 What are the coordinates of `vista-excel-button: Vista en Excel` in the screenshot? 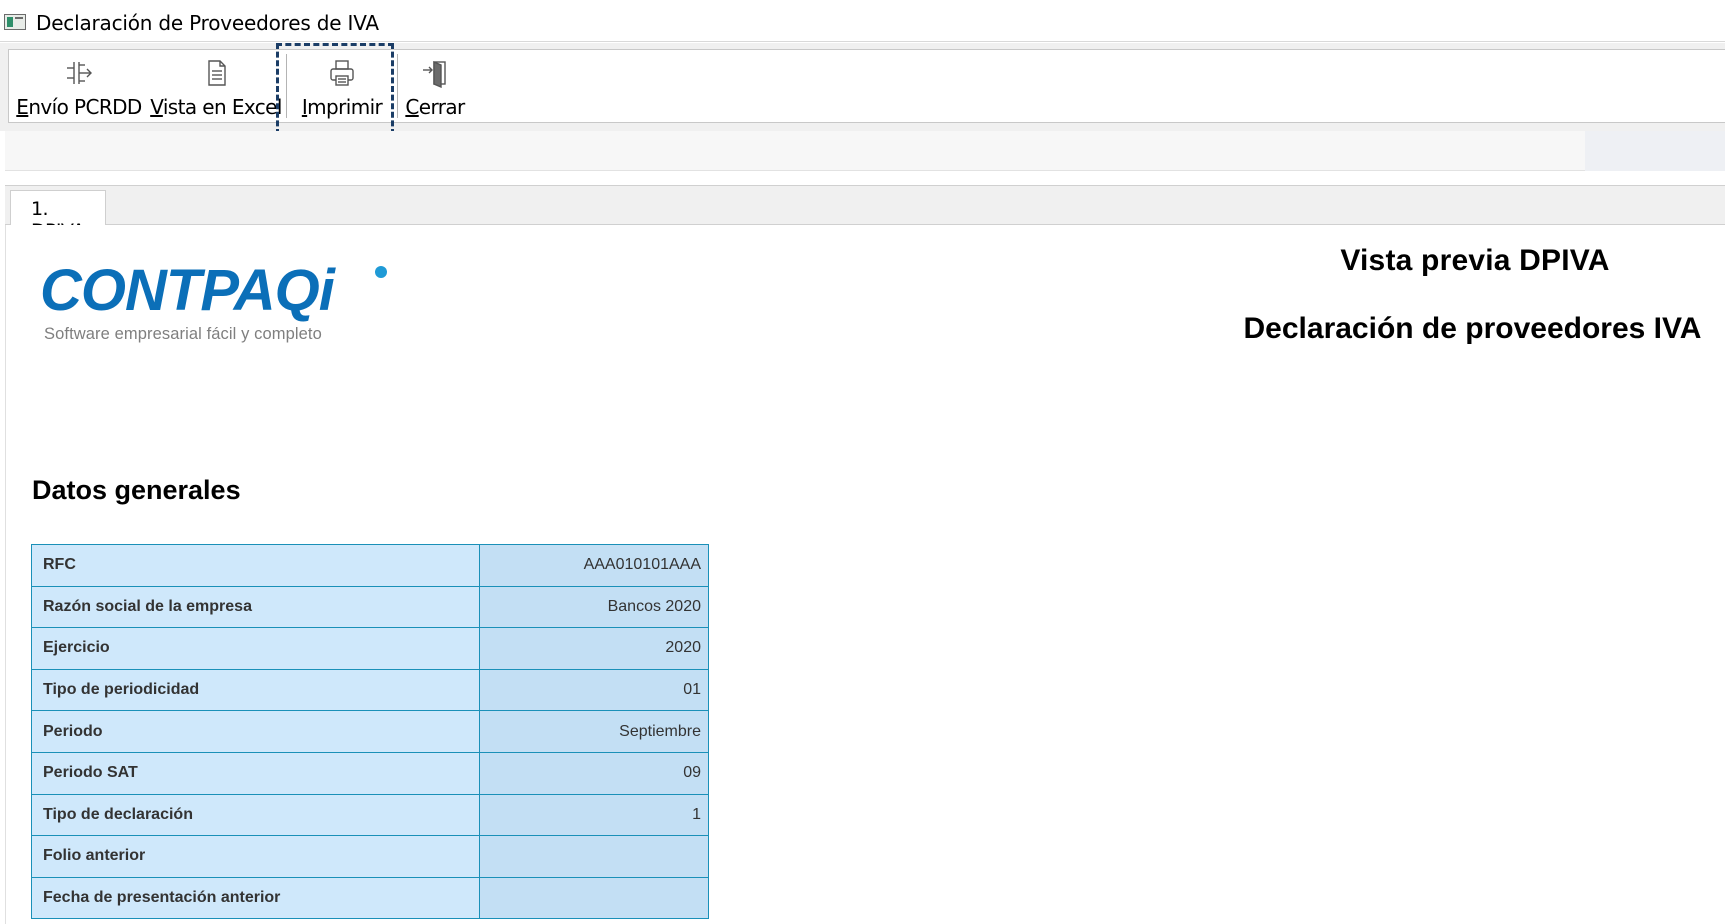 It's located at (216, 86).